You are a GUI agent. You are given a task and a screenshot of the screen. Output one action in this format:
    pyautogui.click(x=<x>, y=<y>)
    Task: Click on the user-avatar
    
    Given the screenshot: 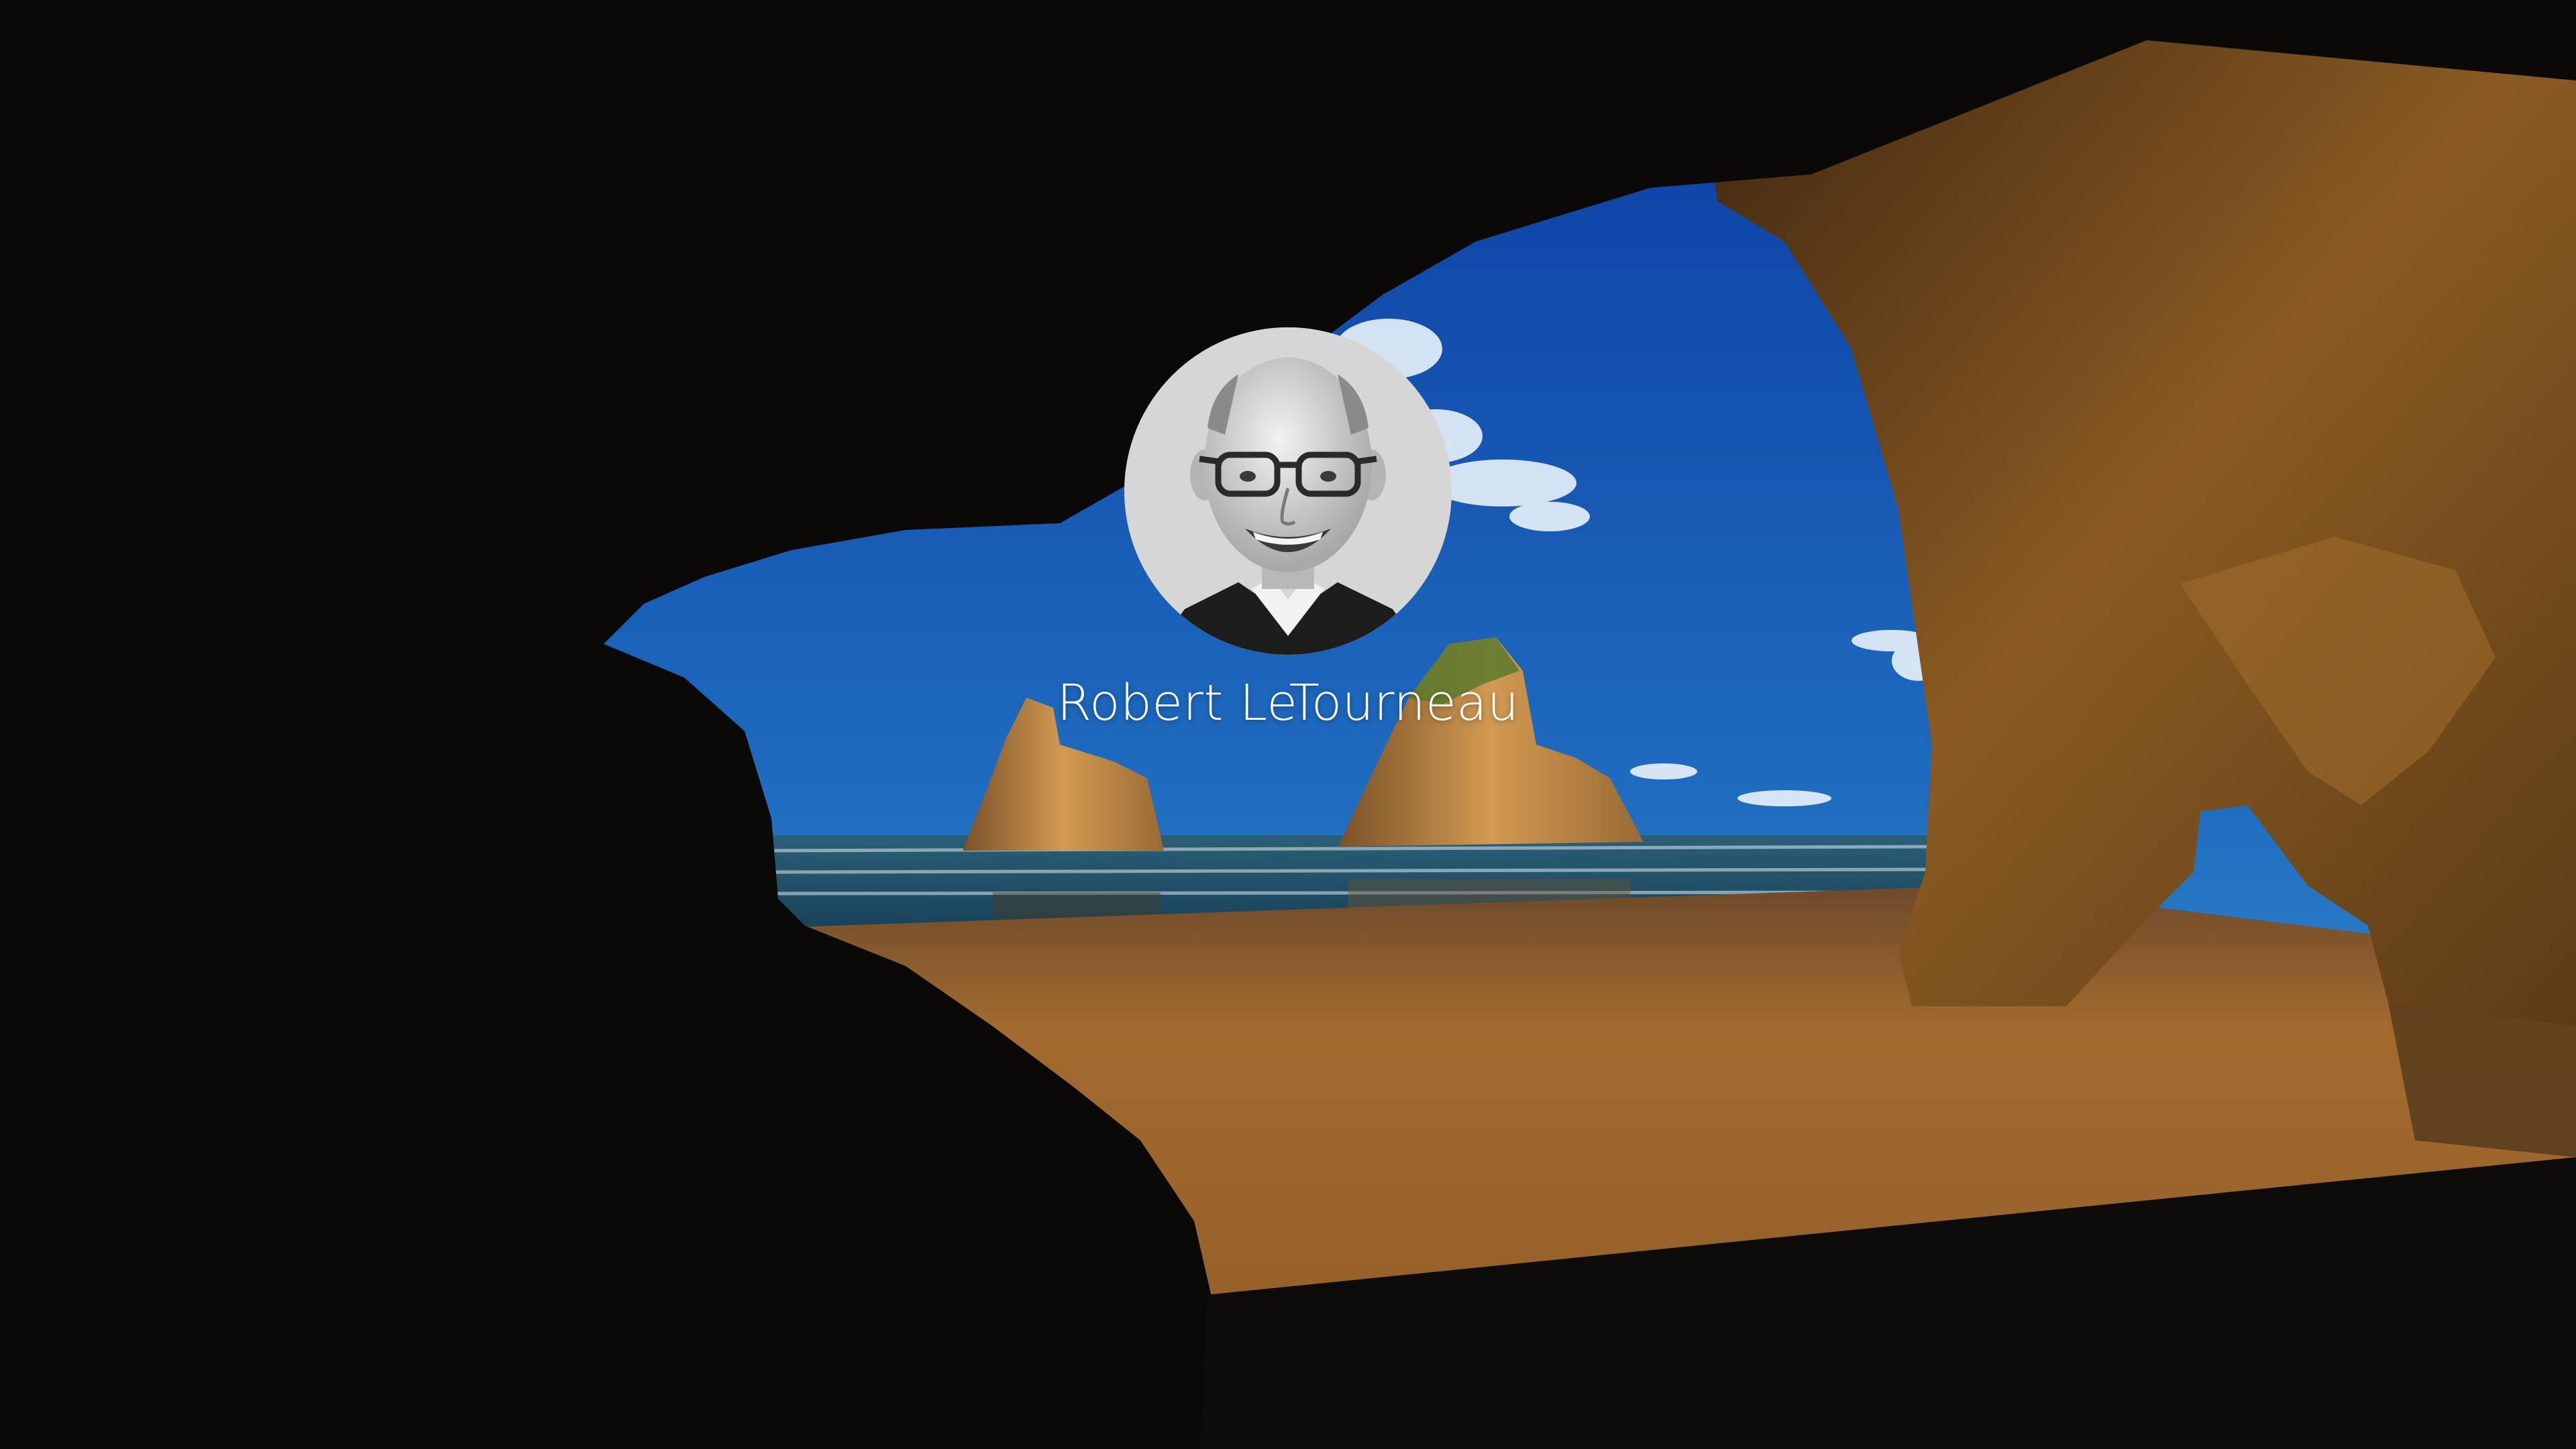 What is the action you would take?
    pyautogui.click(x=1288, y=491)
    